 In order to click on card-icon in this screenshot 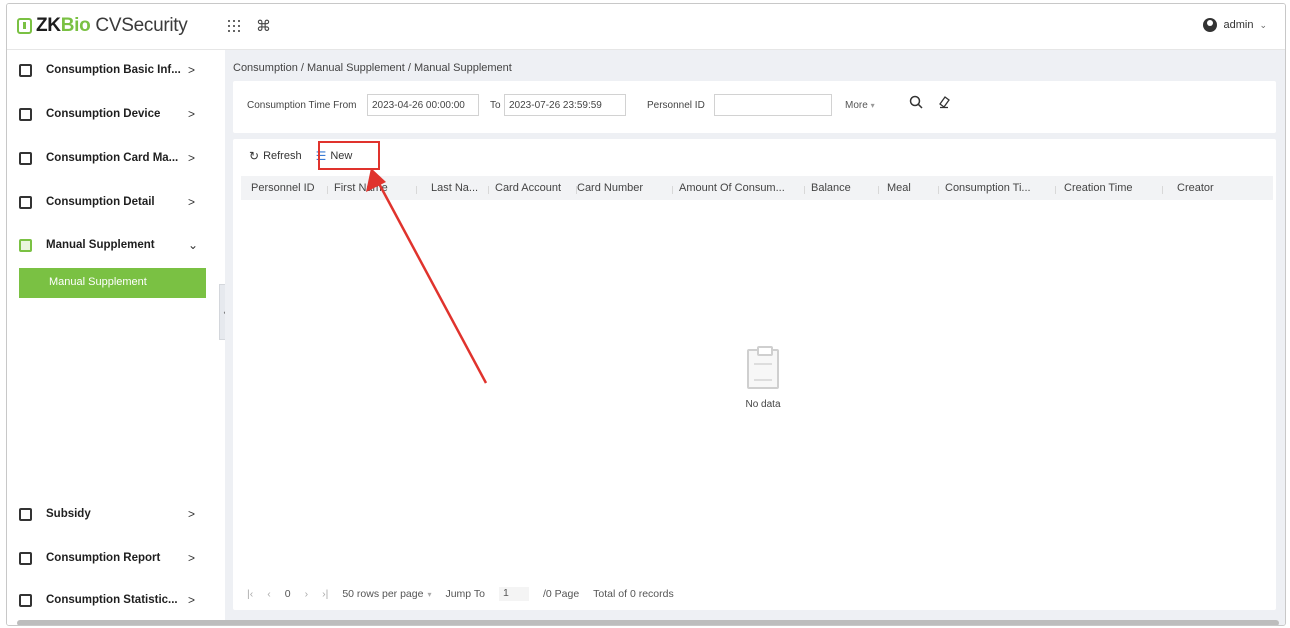, I will do `click(25, 158)`.